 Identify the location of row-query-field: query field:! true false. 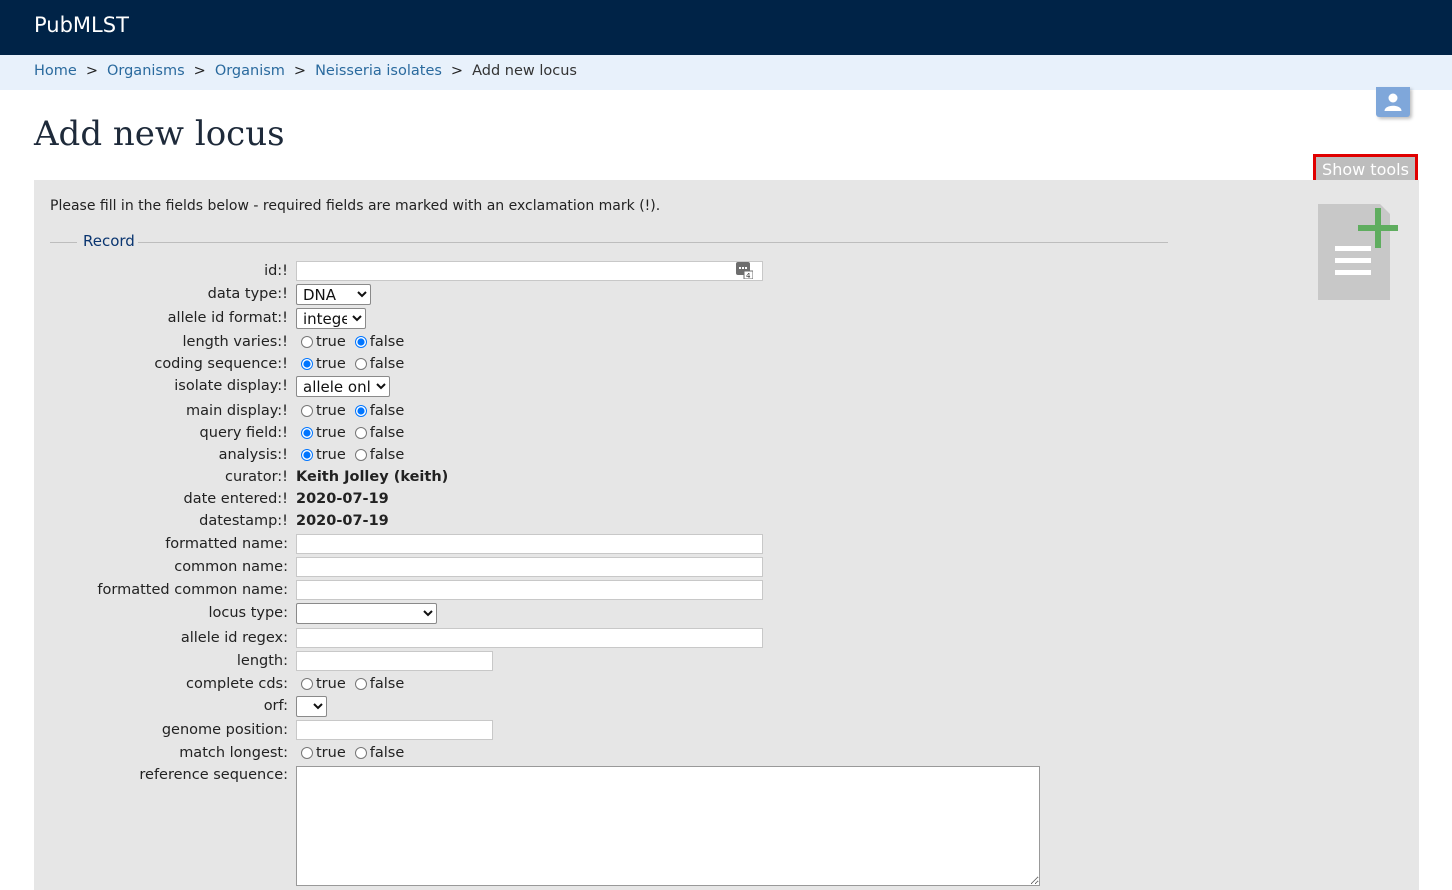
(221, 433).